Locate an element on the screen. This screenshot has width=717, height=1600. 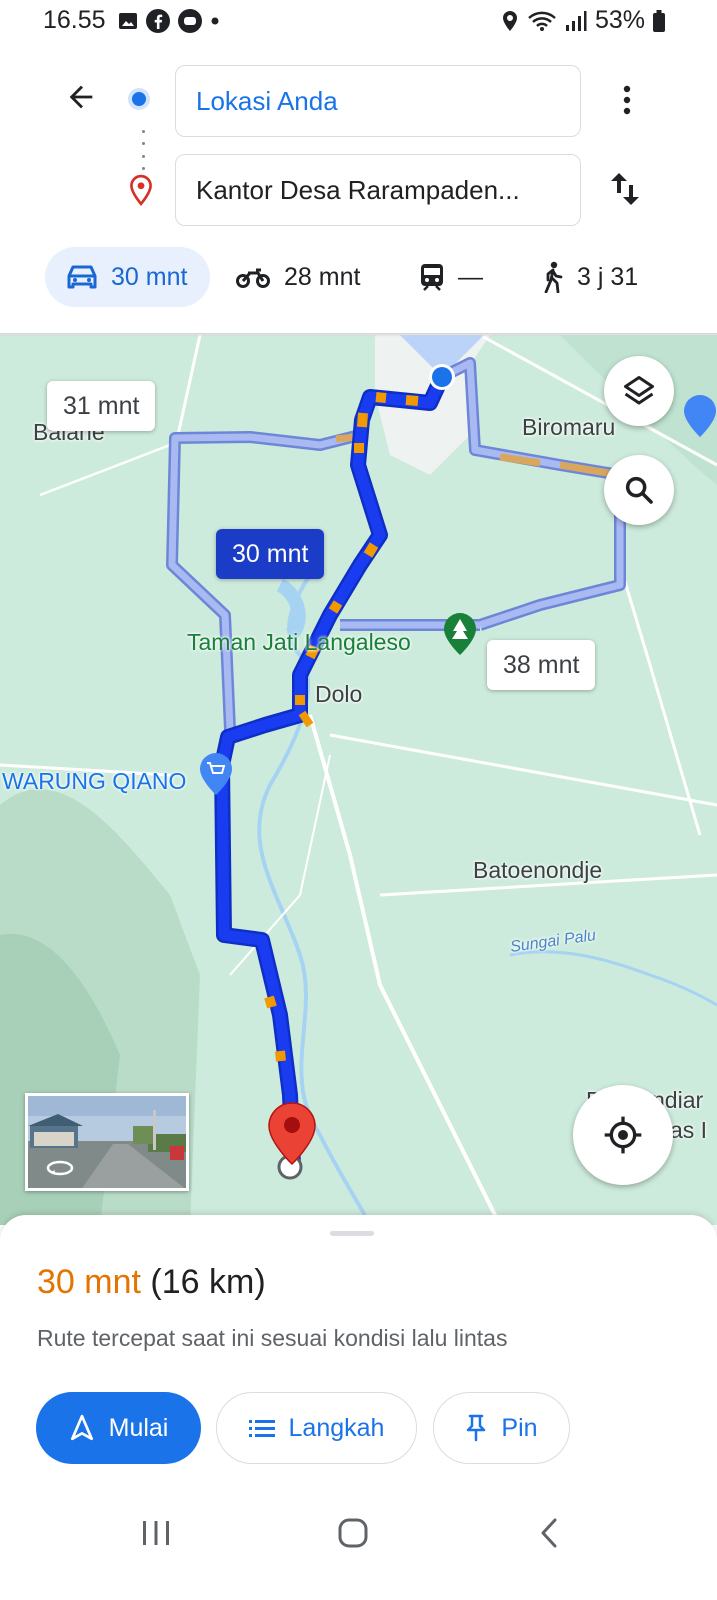
tab-motorcycle-label: 28 mnt is located at coordinates (322, 276).